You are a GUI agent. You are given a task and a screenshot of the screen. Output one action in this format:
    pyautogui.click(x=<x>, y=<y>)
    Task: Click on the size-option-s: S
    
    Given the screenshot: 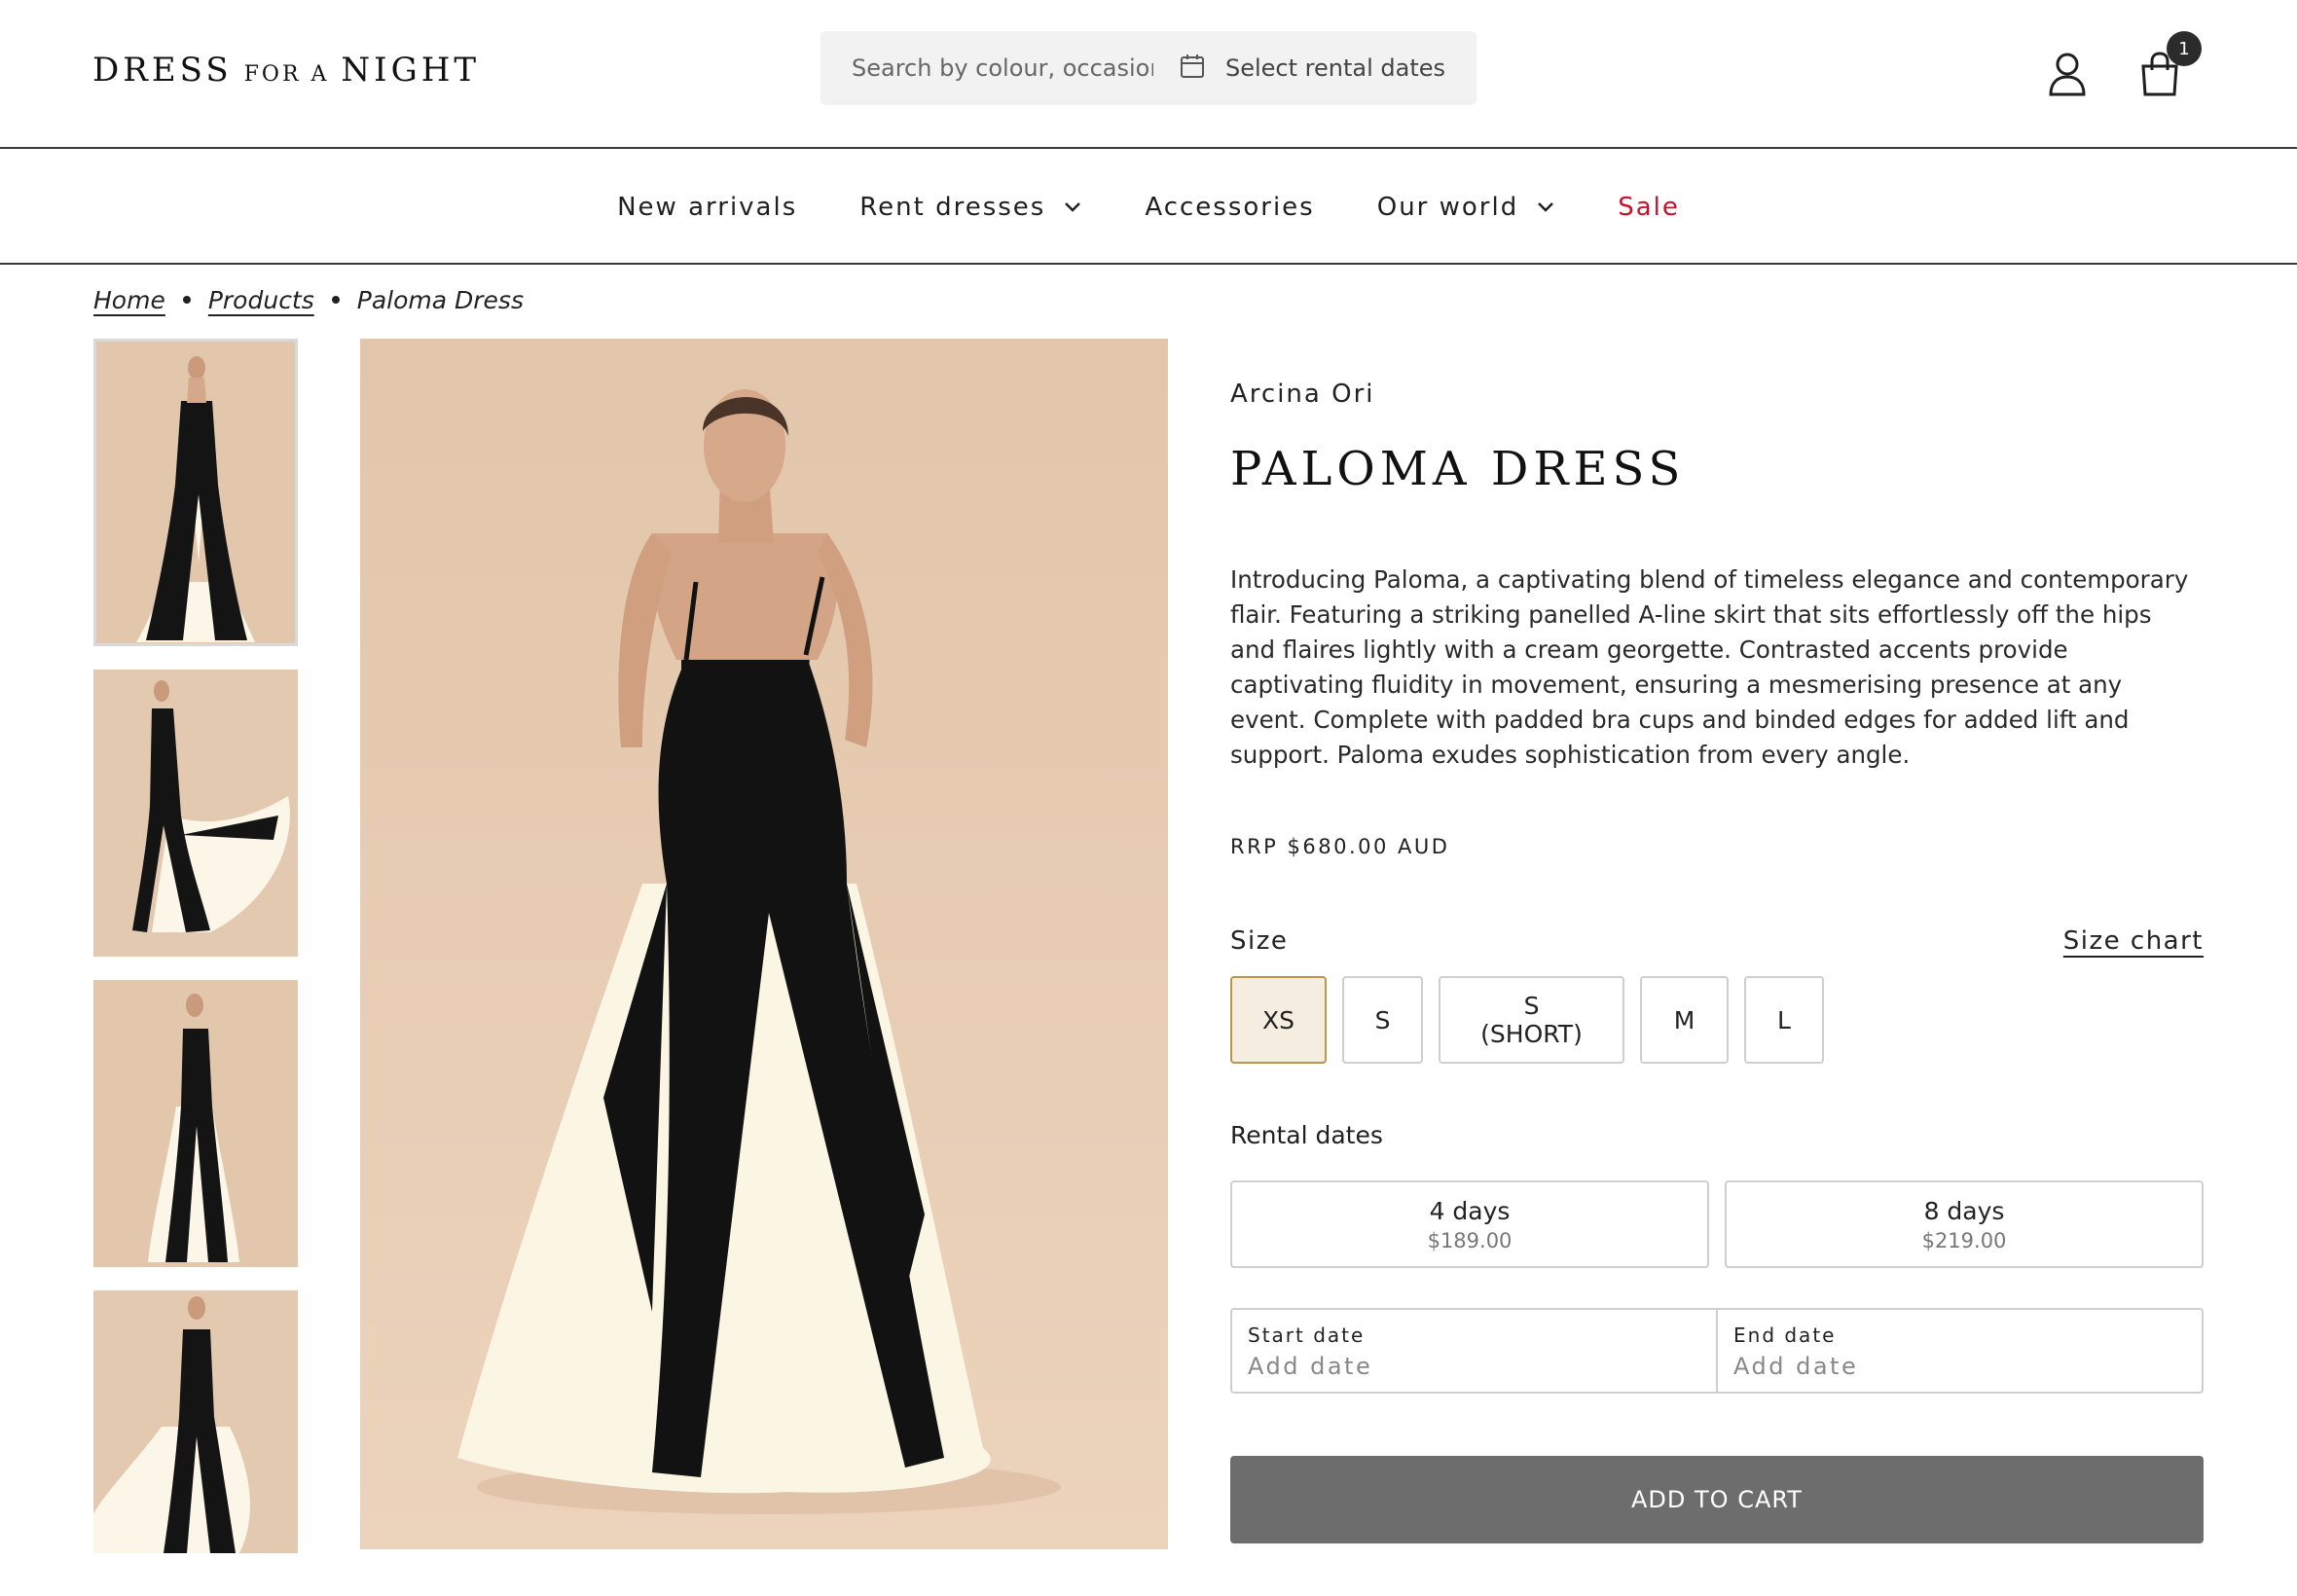 What is the action you would take?
    pyautogui.click(x=1382, y=1020)
    